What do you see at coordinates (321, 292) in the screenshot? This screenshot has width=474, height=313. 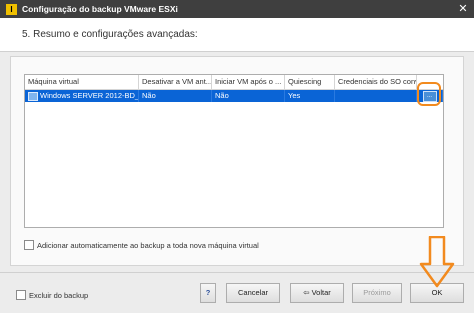 I see `back-button-label: Voltar` at bounding box center [321, 292].